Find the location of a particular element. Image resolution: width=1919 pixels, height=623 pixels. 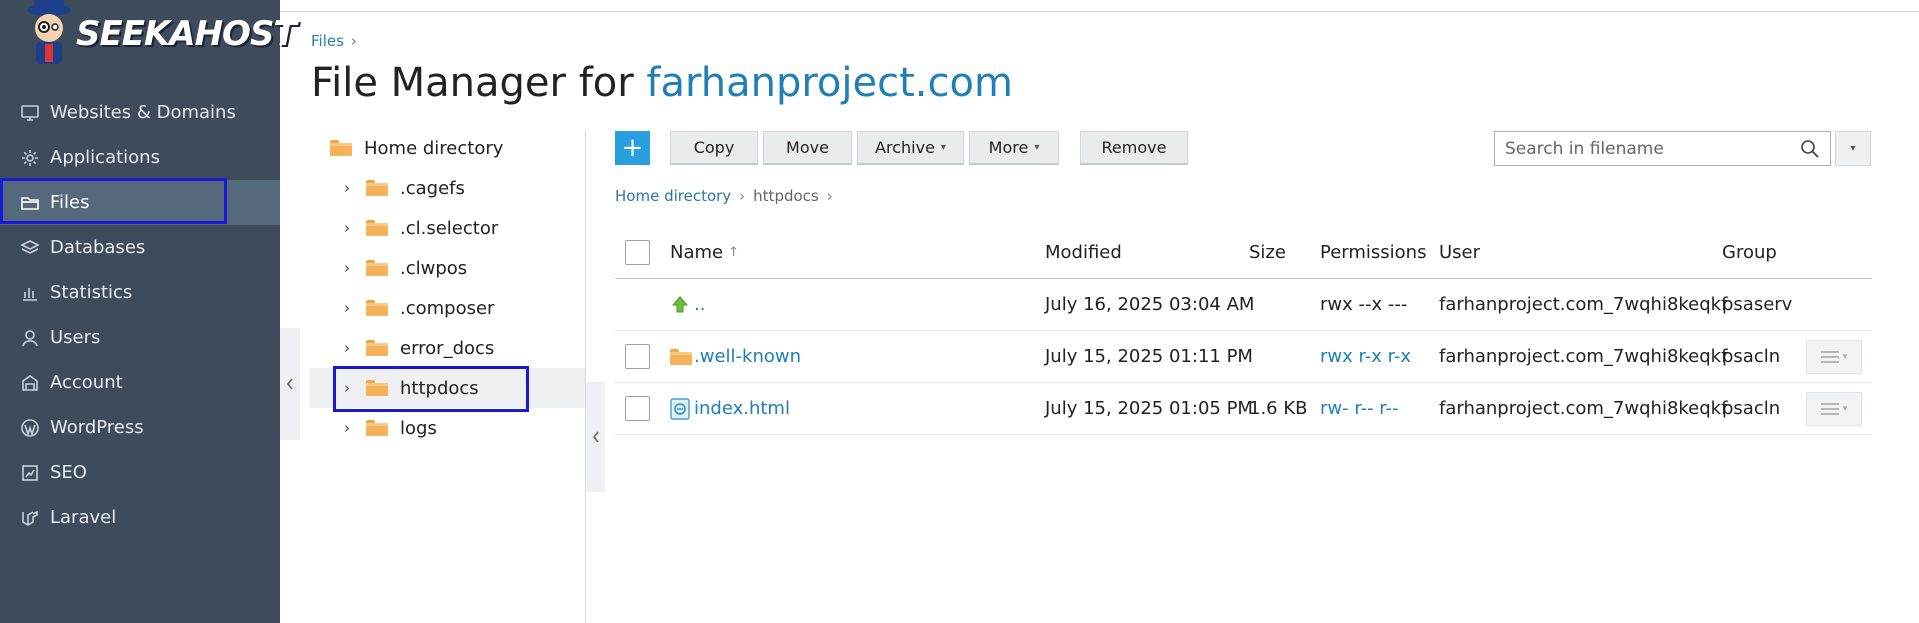

tree-item-composer: › .composer is located at coordinates (447, 308).